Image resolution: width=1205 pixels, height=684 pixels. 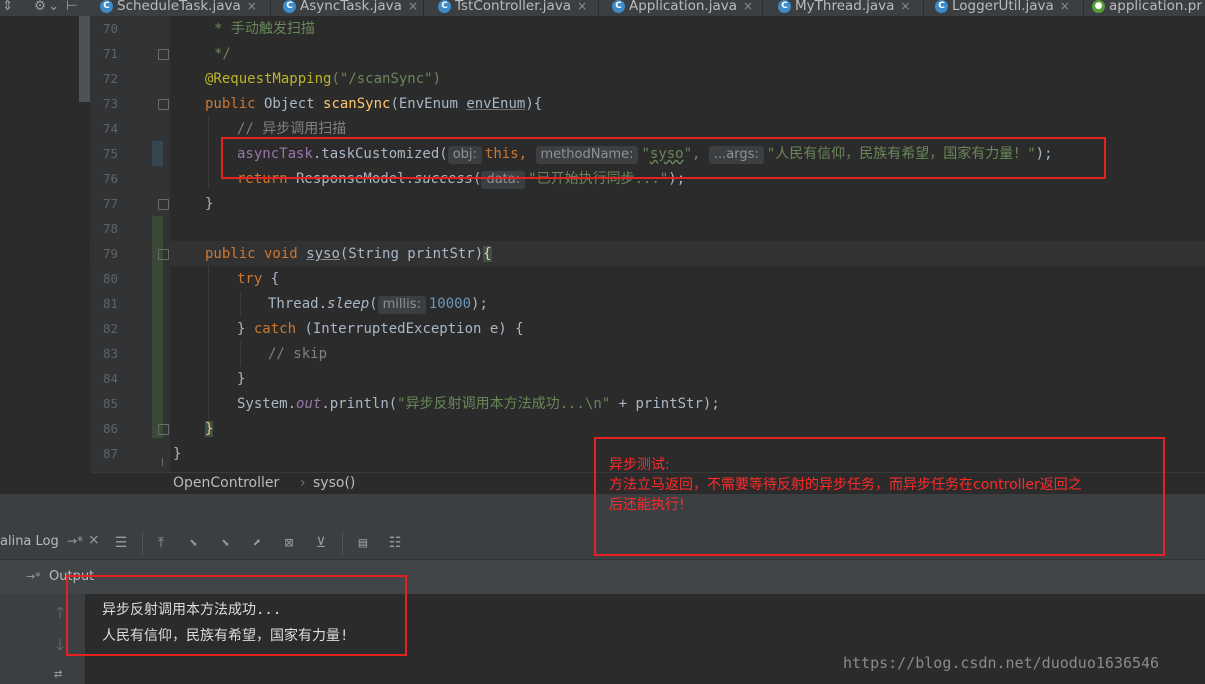 I want to click on line-number: 73, so click(x=110, y=103).